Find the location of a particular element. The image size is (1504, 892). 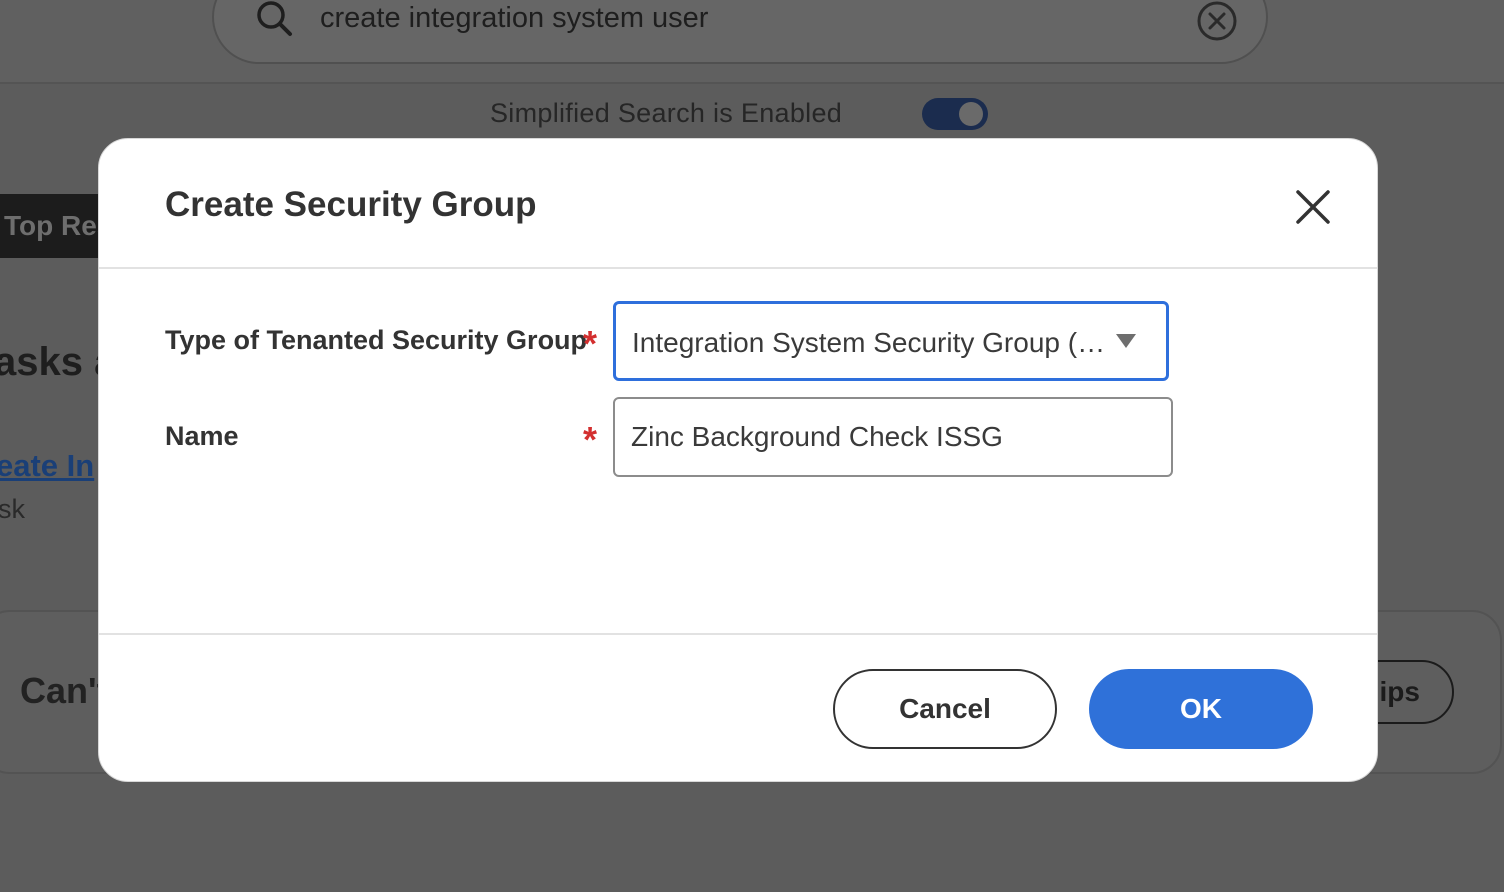

simplified-search-label: Simplified Search is Enabled is located at coordinates (666, 113).